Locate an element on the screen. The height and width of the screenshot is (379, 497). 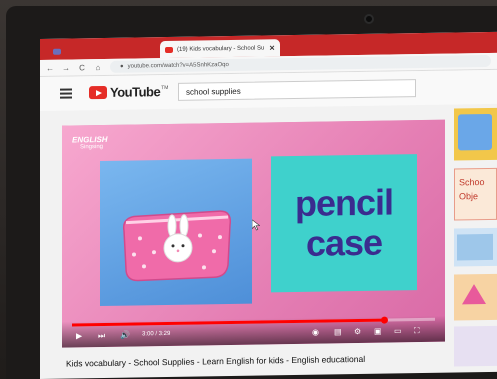
illustration-panel is located at coordinates (176, 232).